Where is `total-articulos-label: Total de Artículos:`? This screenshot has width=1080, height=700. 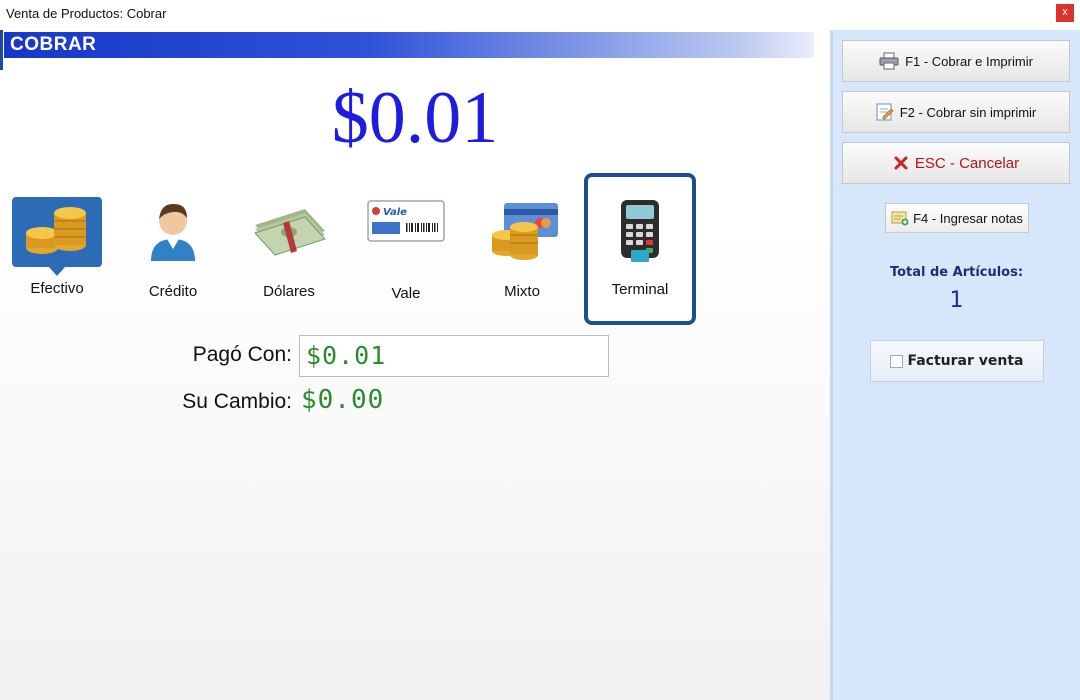 total-articulos-label: Total de Artículos: is located at coordinates (956, 272).